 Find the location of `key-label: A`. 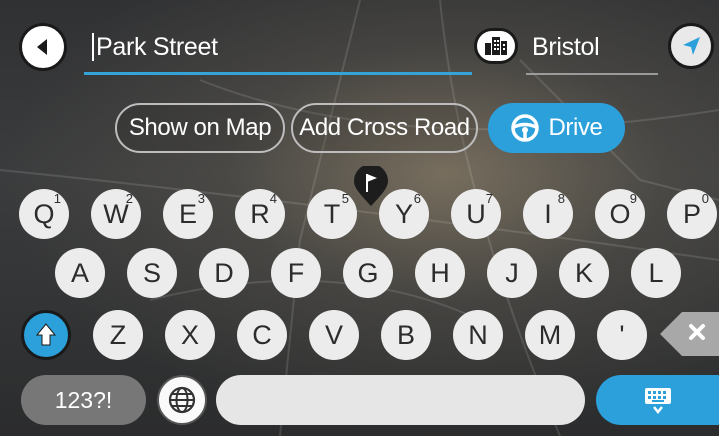

key-label: A is located at coordinates (79, 272).